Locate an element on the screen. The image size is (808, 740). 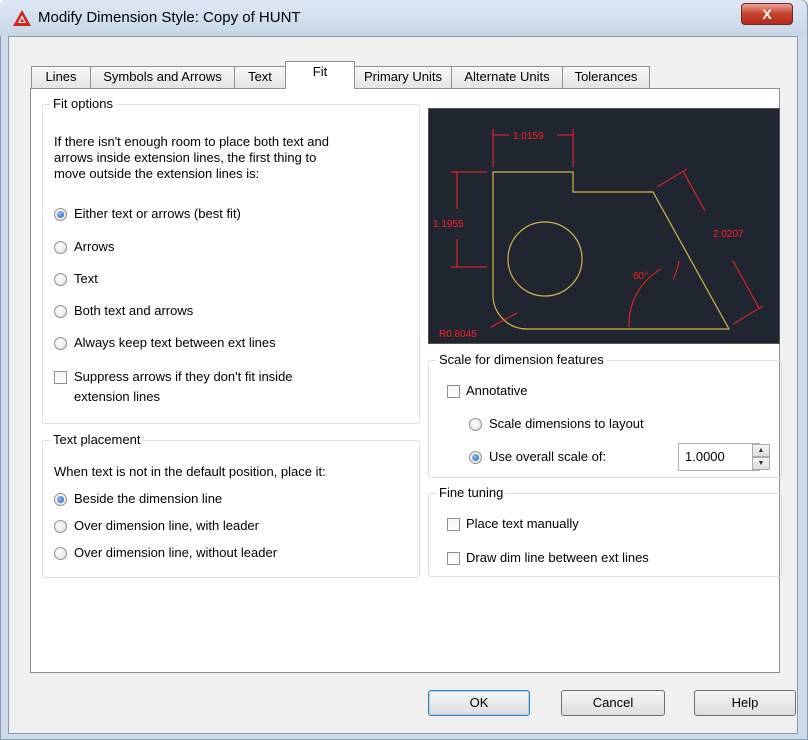
radio-over-with-leader is located at coordinates (60, 526).